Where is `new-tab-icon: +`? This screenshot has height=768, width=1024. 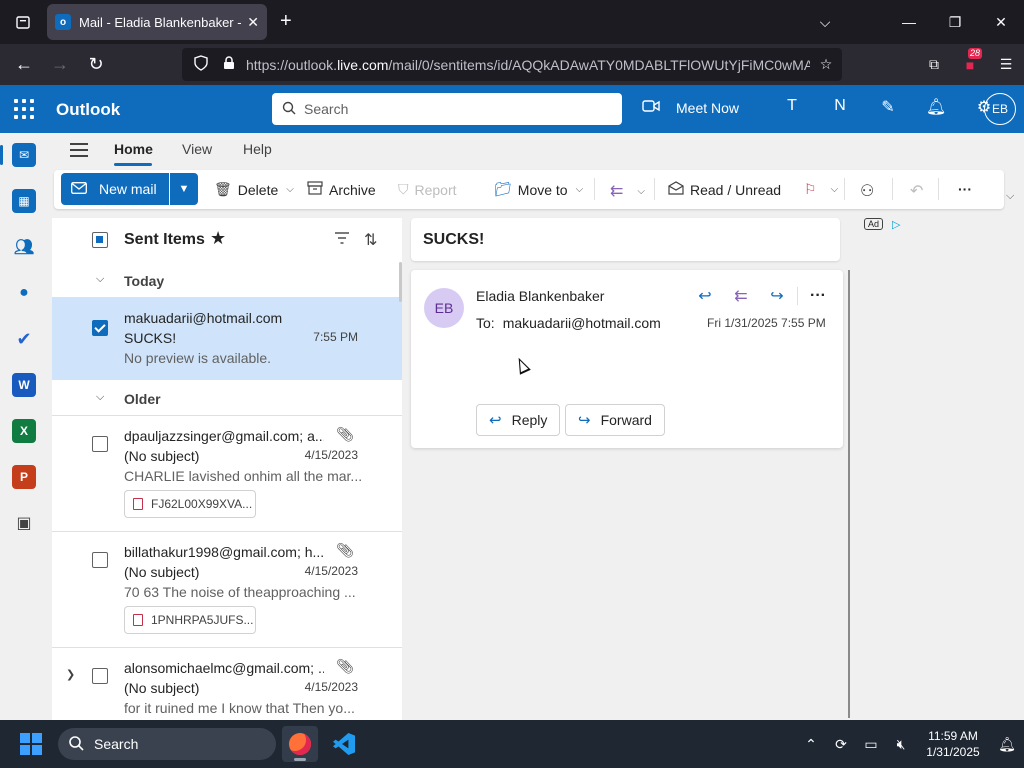 new-tab-icon: + is located at coordinates (286, 21).